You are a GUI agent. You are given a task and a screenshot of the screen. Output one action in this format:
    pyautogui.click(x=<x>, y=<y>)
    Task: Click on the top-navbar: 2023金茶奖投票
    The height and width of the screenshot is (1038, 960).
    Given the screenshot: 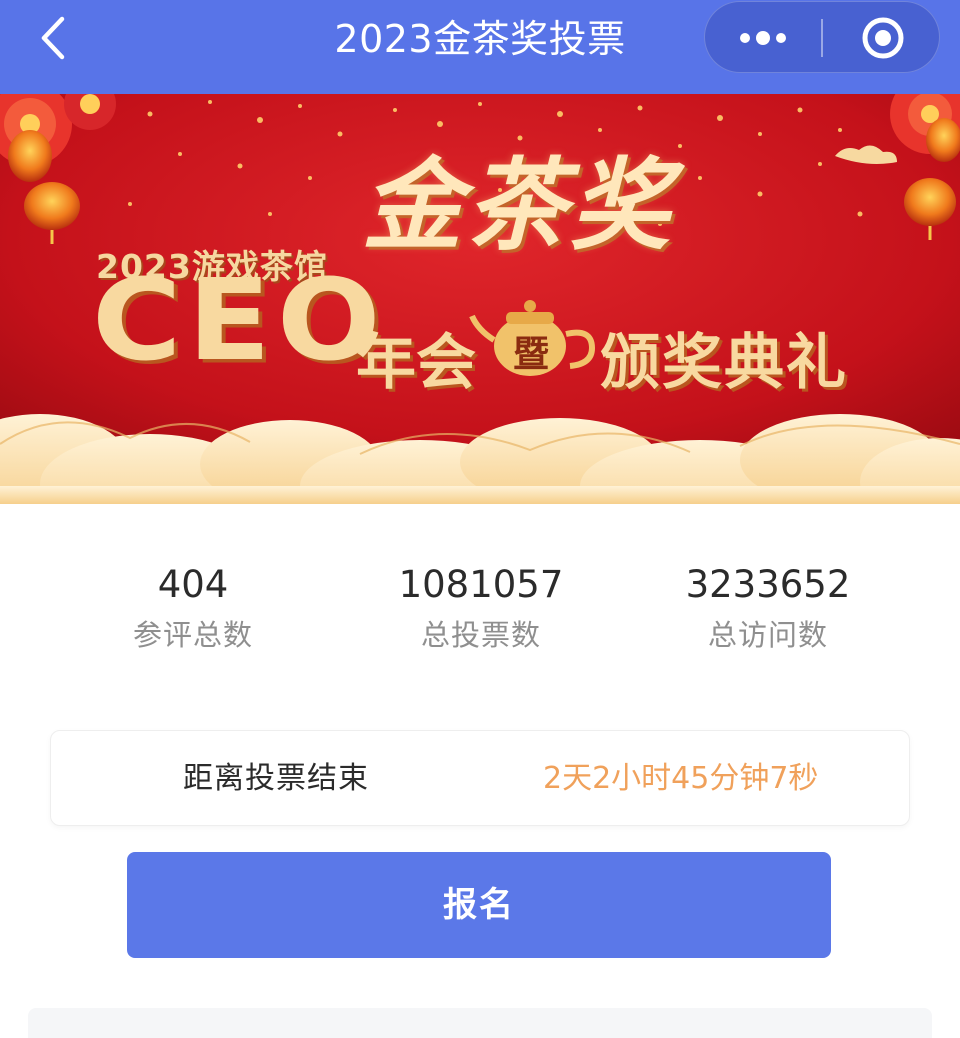 What is the action you would take?
    pyautogui.click(x=480, y=47)
    